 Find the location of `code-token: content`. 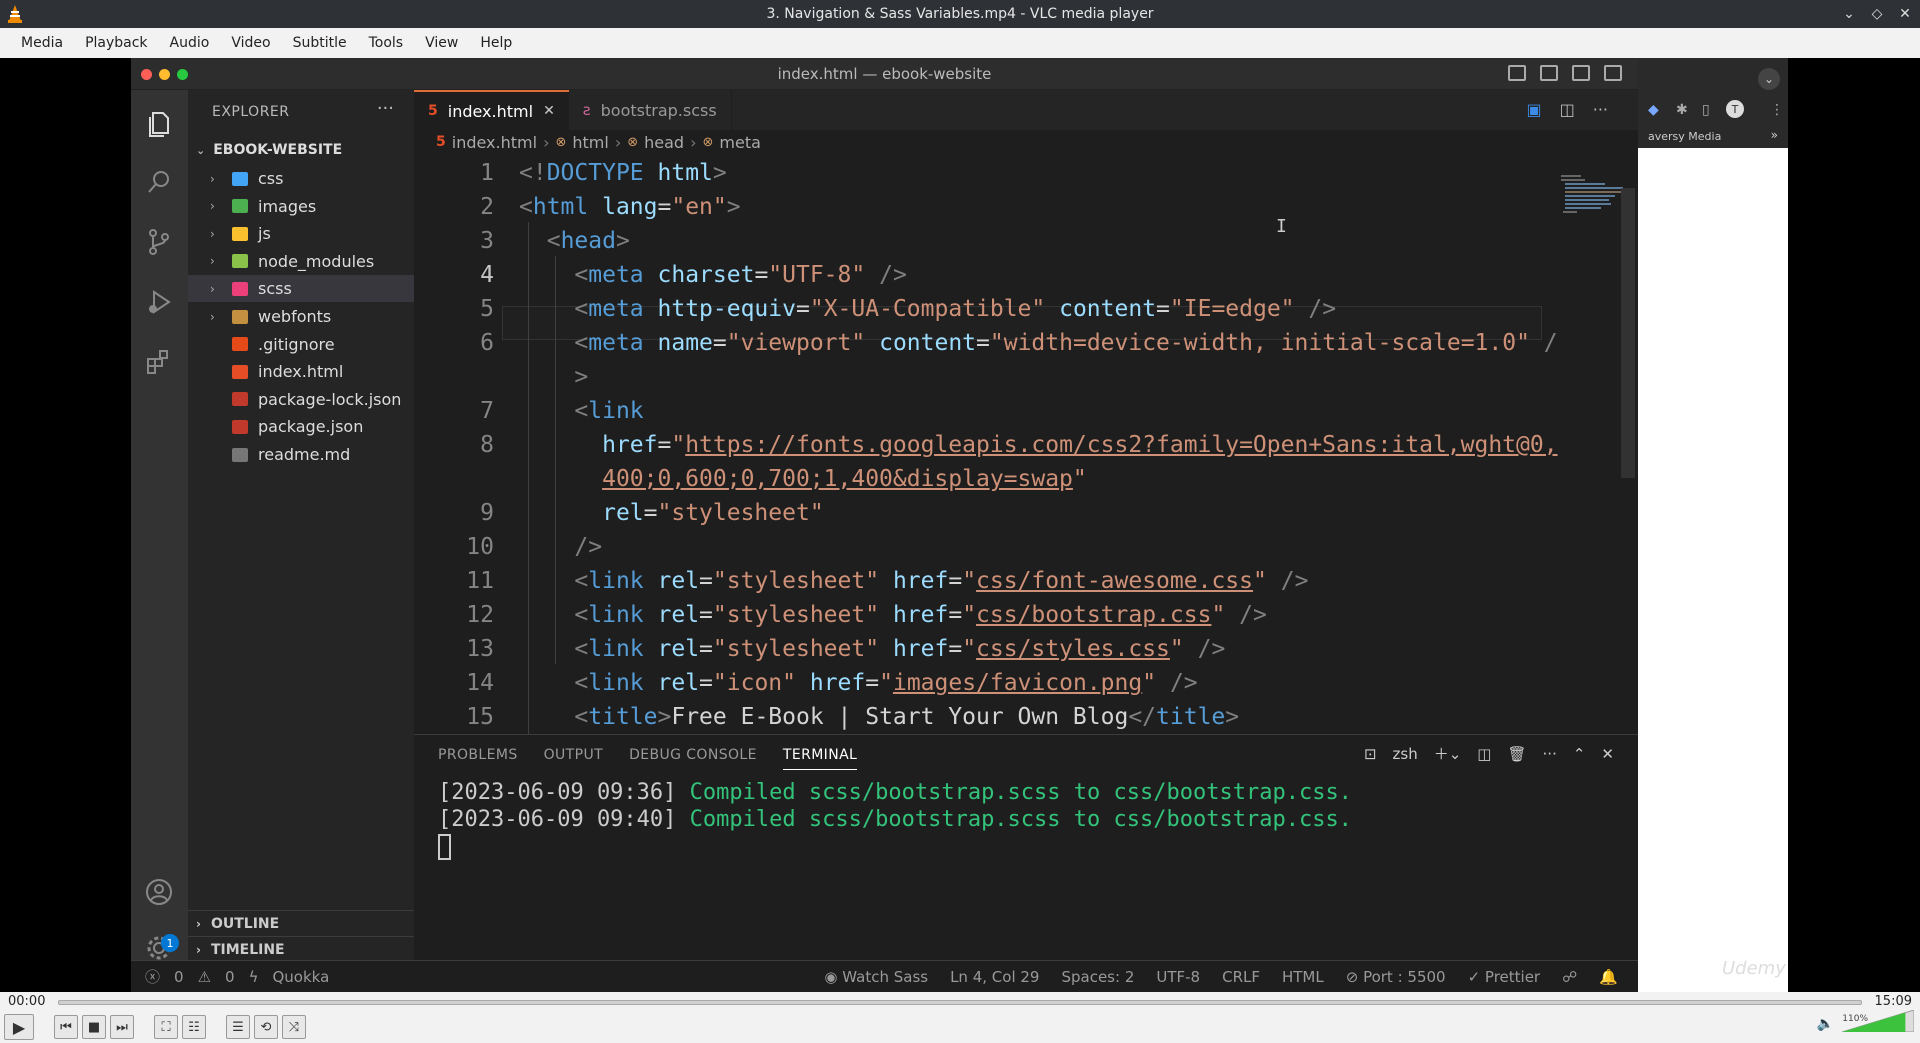

code-token: content is located at coordinates (1108, 309).